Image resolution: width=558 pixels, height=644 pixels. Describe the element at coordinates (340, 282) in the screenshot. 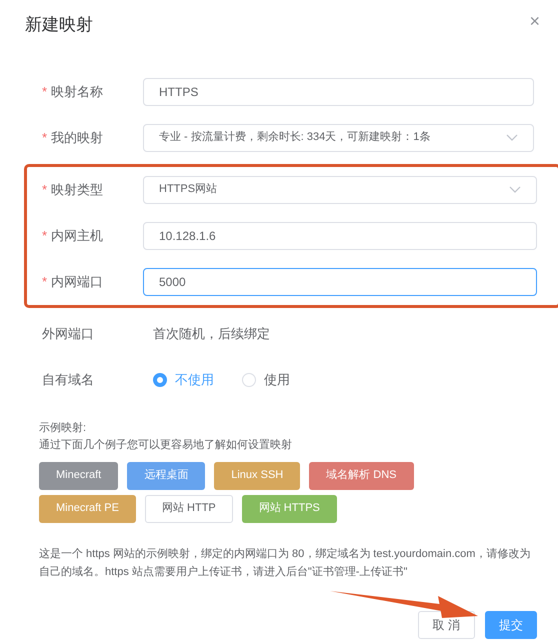

I see `input-field: 5000` at that location.